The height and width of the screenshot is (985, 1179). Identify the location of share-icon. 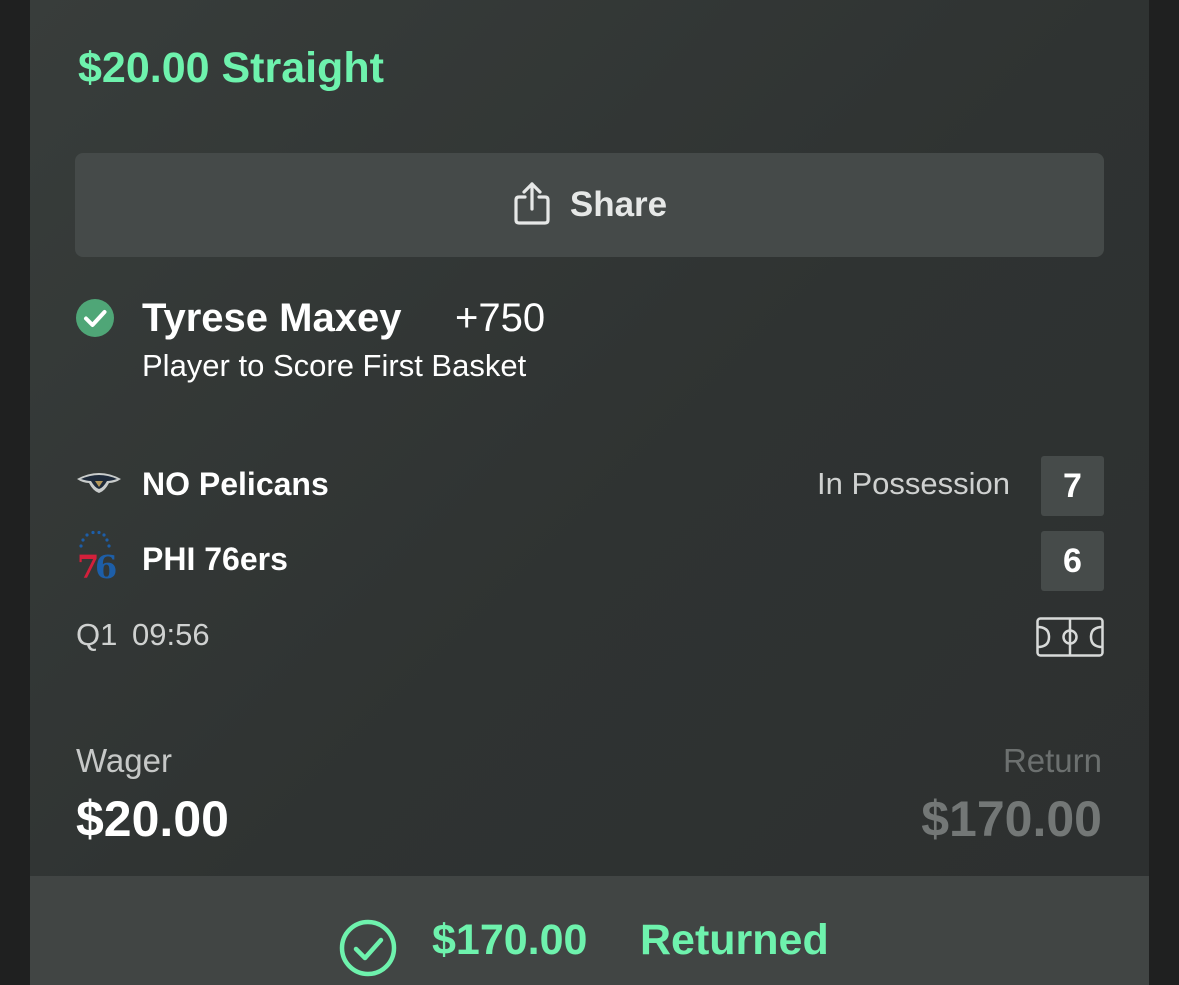
(532, 205).